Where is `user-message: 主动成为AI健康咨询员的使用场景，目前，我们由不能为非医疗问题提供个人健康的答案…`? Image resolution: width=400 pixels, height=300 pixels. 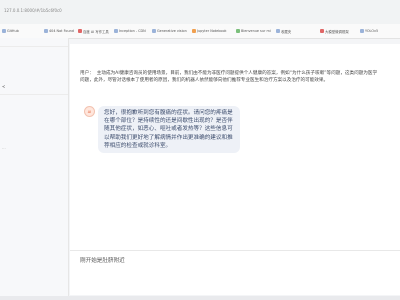 user-message: 主动成为AI健康咨询员的使用场景，目前，我们由不能为非医疗问题提供个人健康的答案… is located at coordinates (229, 77).